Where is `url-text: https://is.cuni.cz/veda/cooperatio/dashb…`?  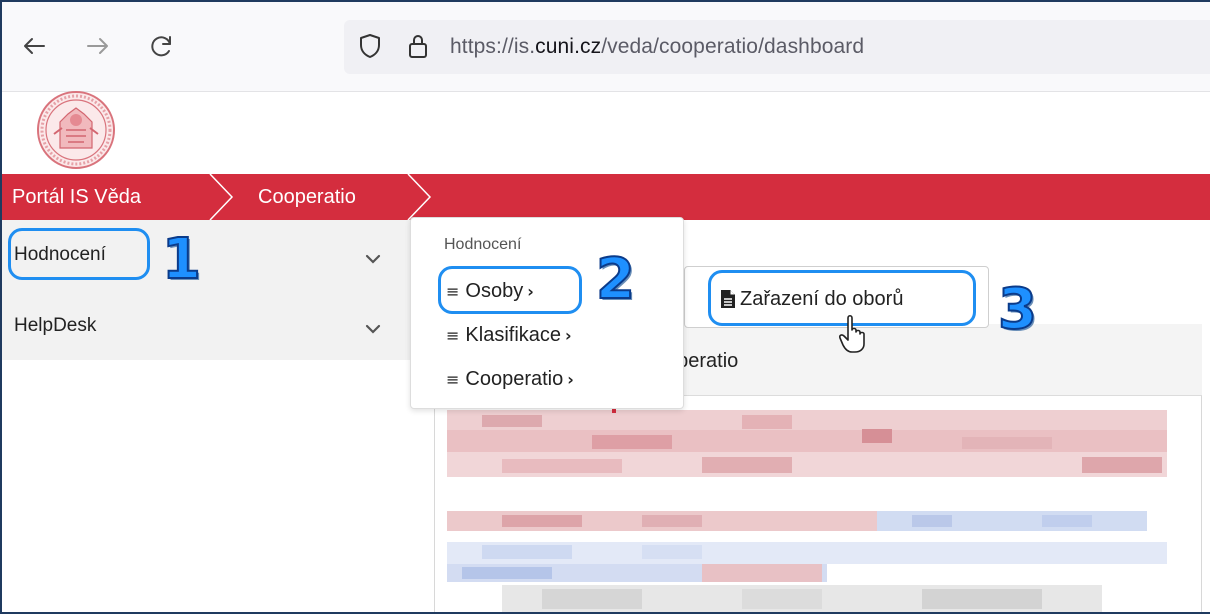
url-text: https://is.cuni.cz/veda/cooperatio/dashb… is located at coordinates (657, 47).